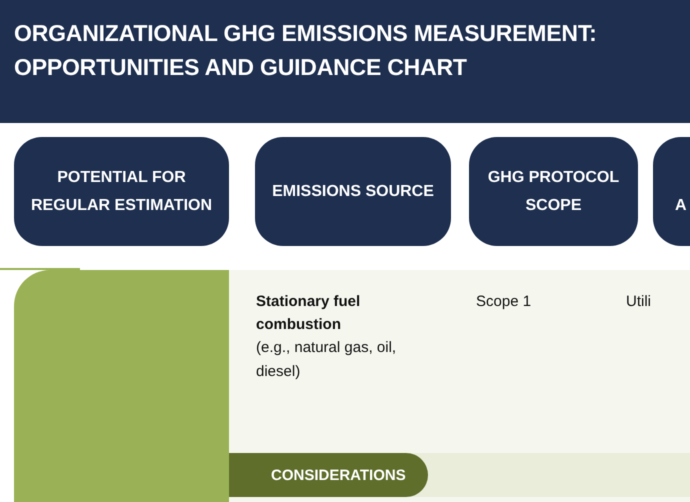  Describe the element at coordinates (553, 191) in the screenshot. I see `column-header: GHG PROTOCOL SCOPE` at that location.